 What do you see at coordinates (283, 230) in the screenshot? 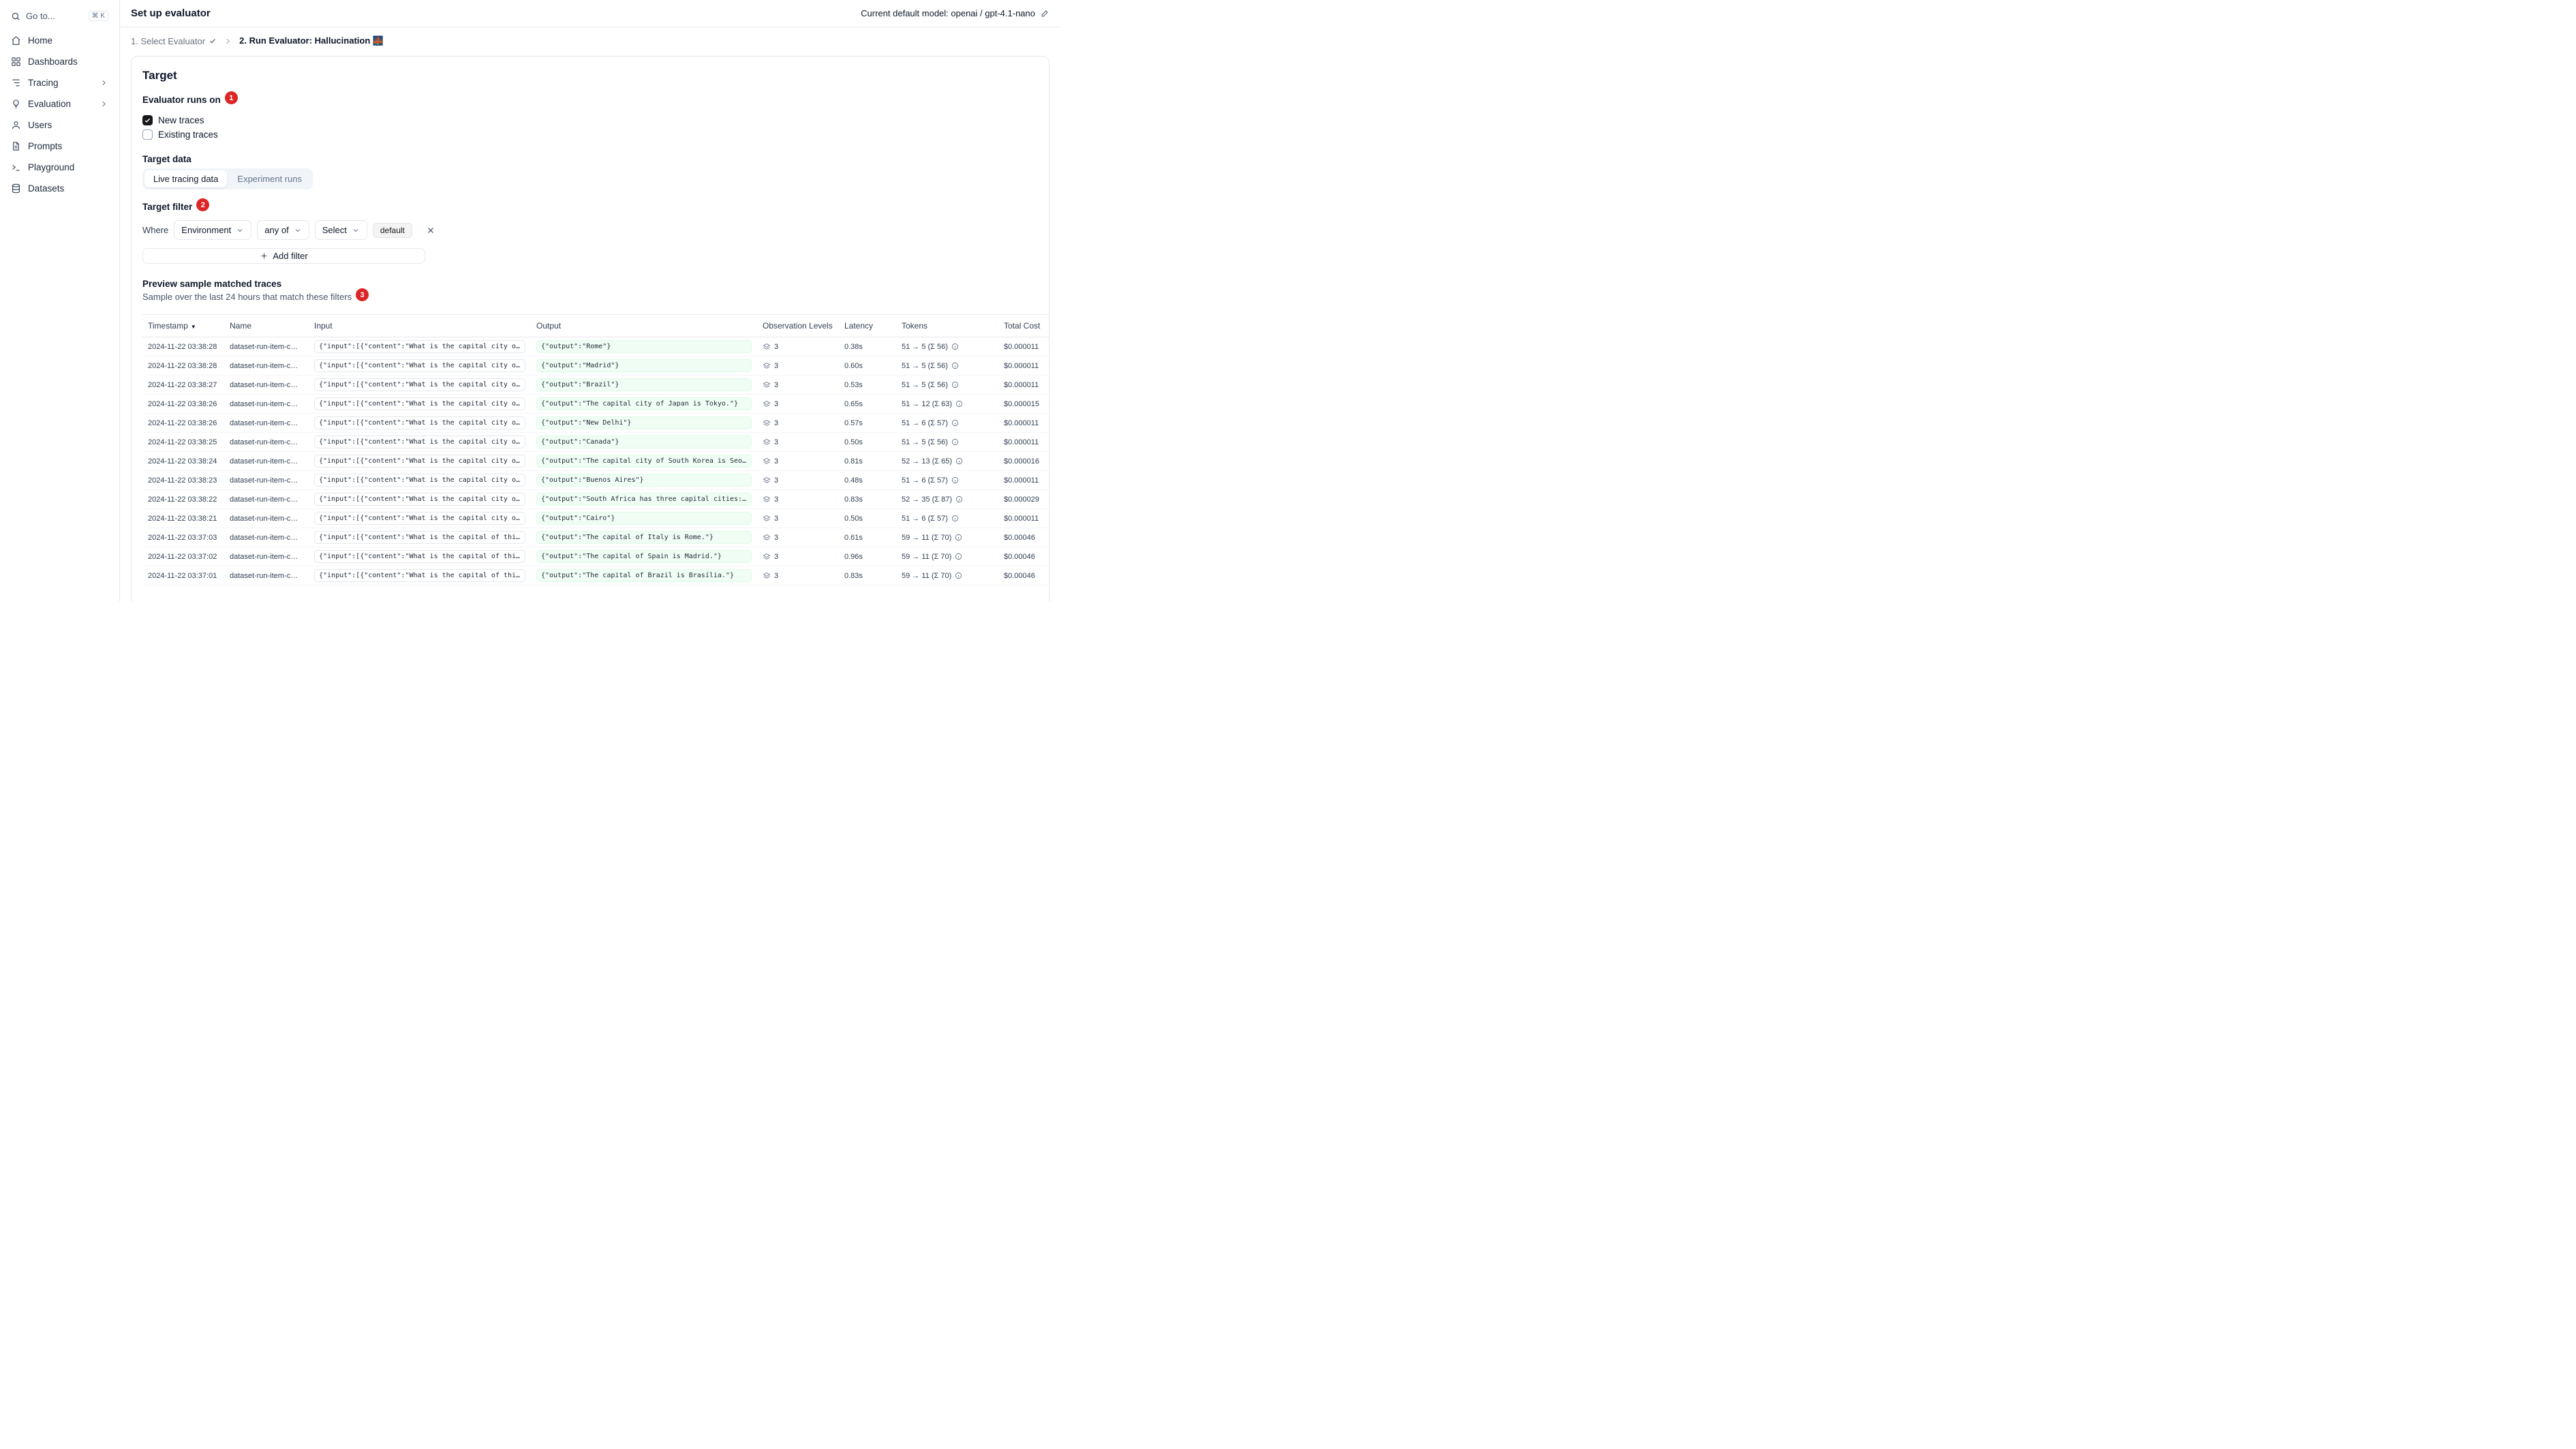
I see `filter-operator-select: any of` at bounding box center [283, 230].